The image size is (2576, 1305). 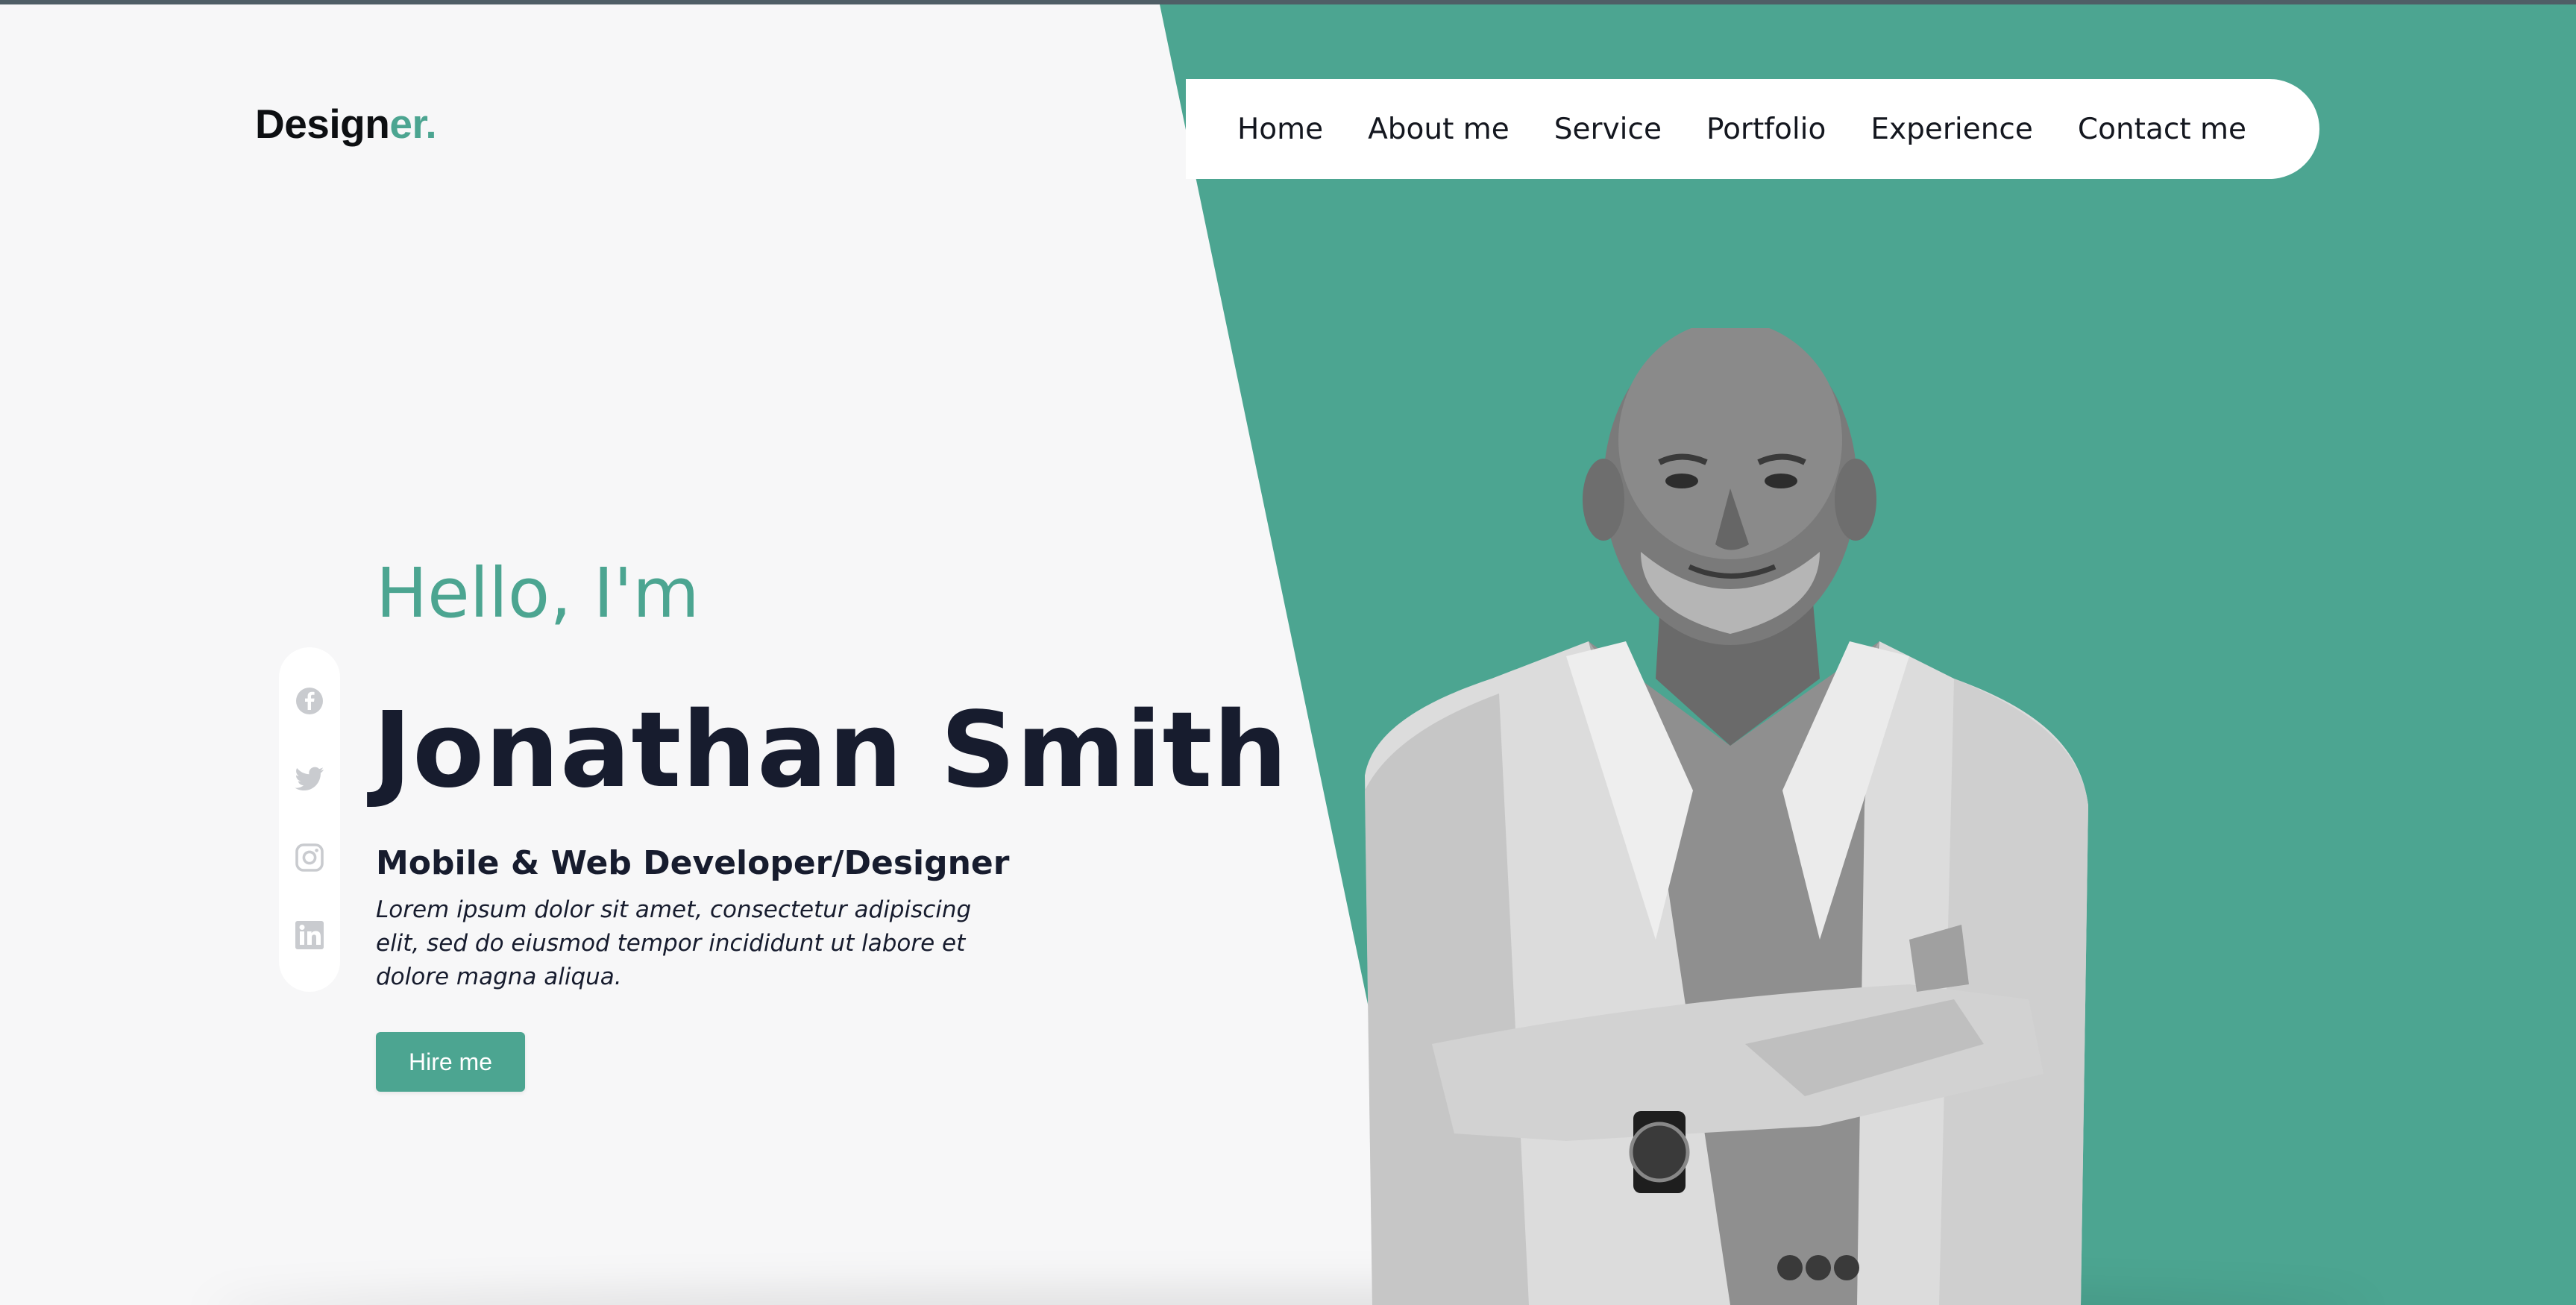 What do you see at coordinates (538, 593) in the screenshot?
I see `hero-greeting: Hello, I'm` at bounding box center [538, 593].